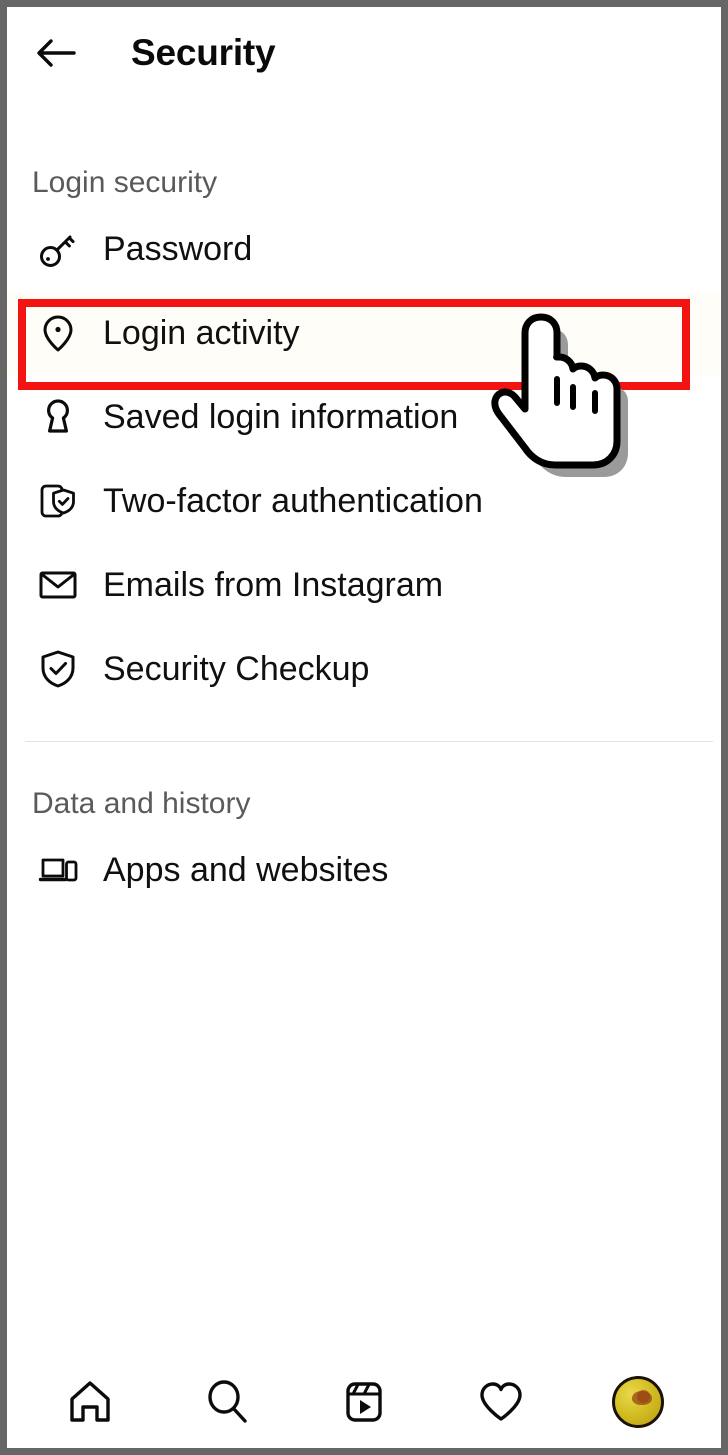  What do you see at coordinates (364, 333) in the screenshot?
I see `menu-item-login-activity: Login activity` at bounding box center [364, 333].